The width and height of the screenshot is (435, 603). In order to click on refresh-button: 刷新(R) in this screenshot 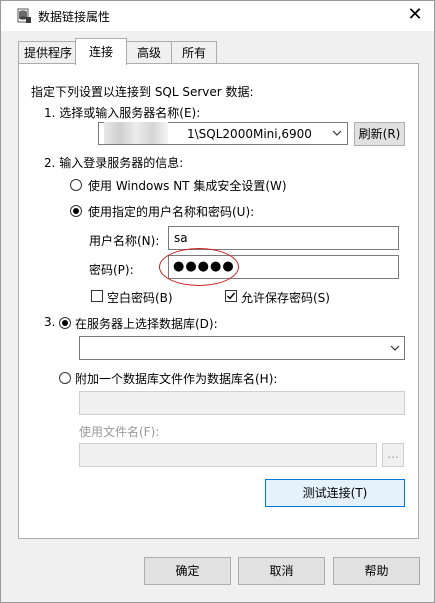, I will do `click(379, 134)`.